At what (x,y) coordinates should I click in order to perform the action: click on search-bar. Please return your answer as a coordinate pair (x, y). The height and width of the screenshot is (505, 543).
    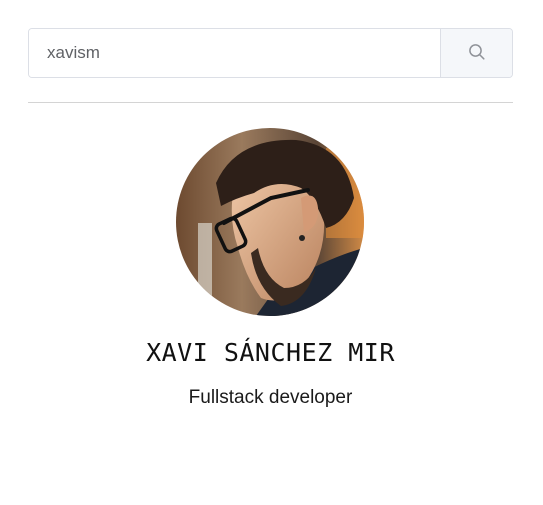
    Looking at the image, I should click on (270, 53).